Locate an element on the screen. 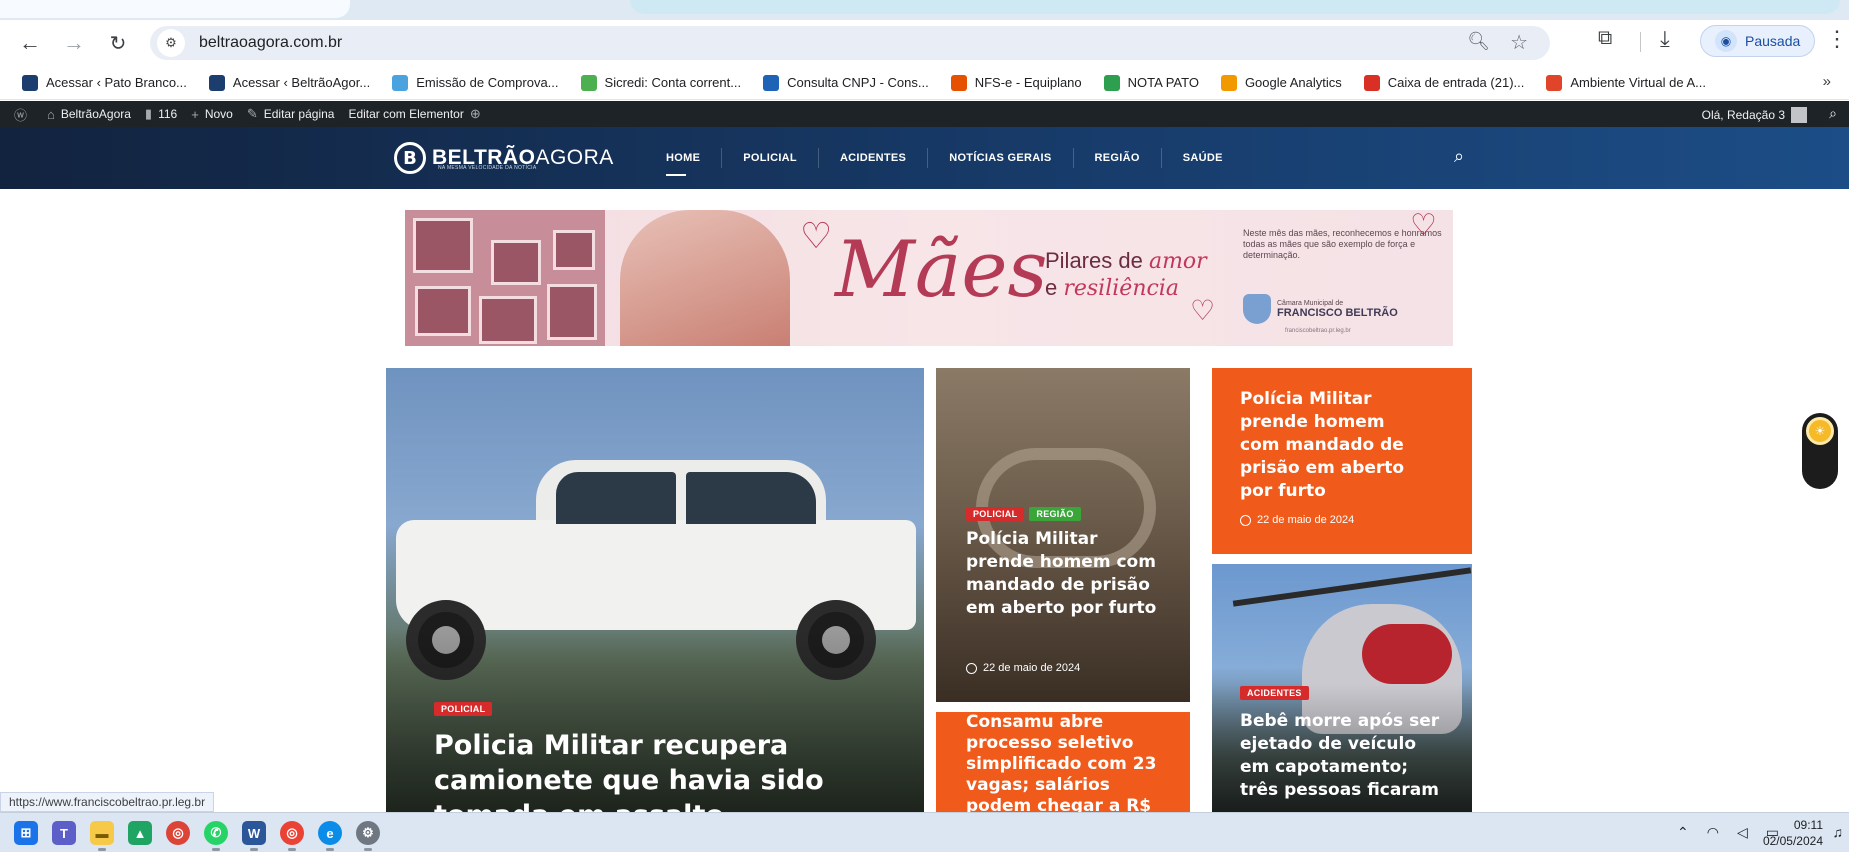 This screenshot has width=1849, height=852. settings-icon: ⚙ is located at coordinates (368, 836).